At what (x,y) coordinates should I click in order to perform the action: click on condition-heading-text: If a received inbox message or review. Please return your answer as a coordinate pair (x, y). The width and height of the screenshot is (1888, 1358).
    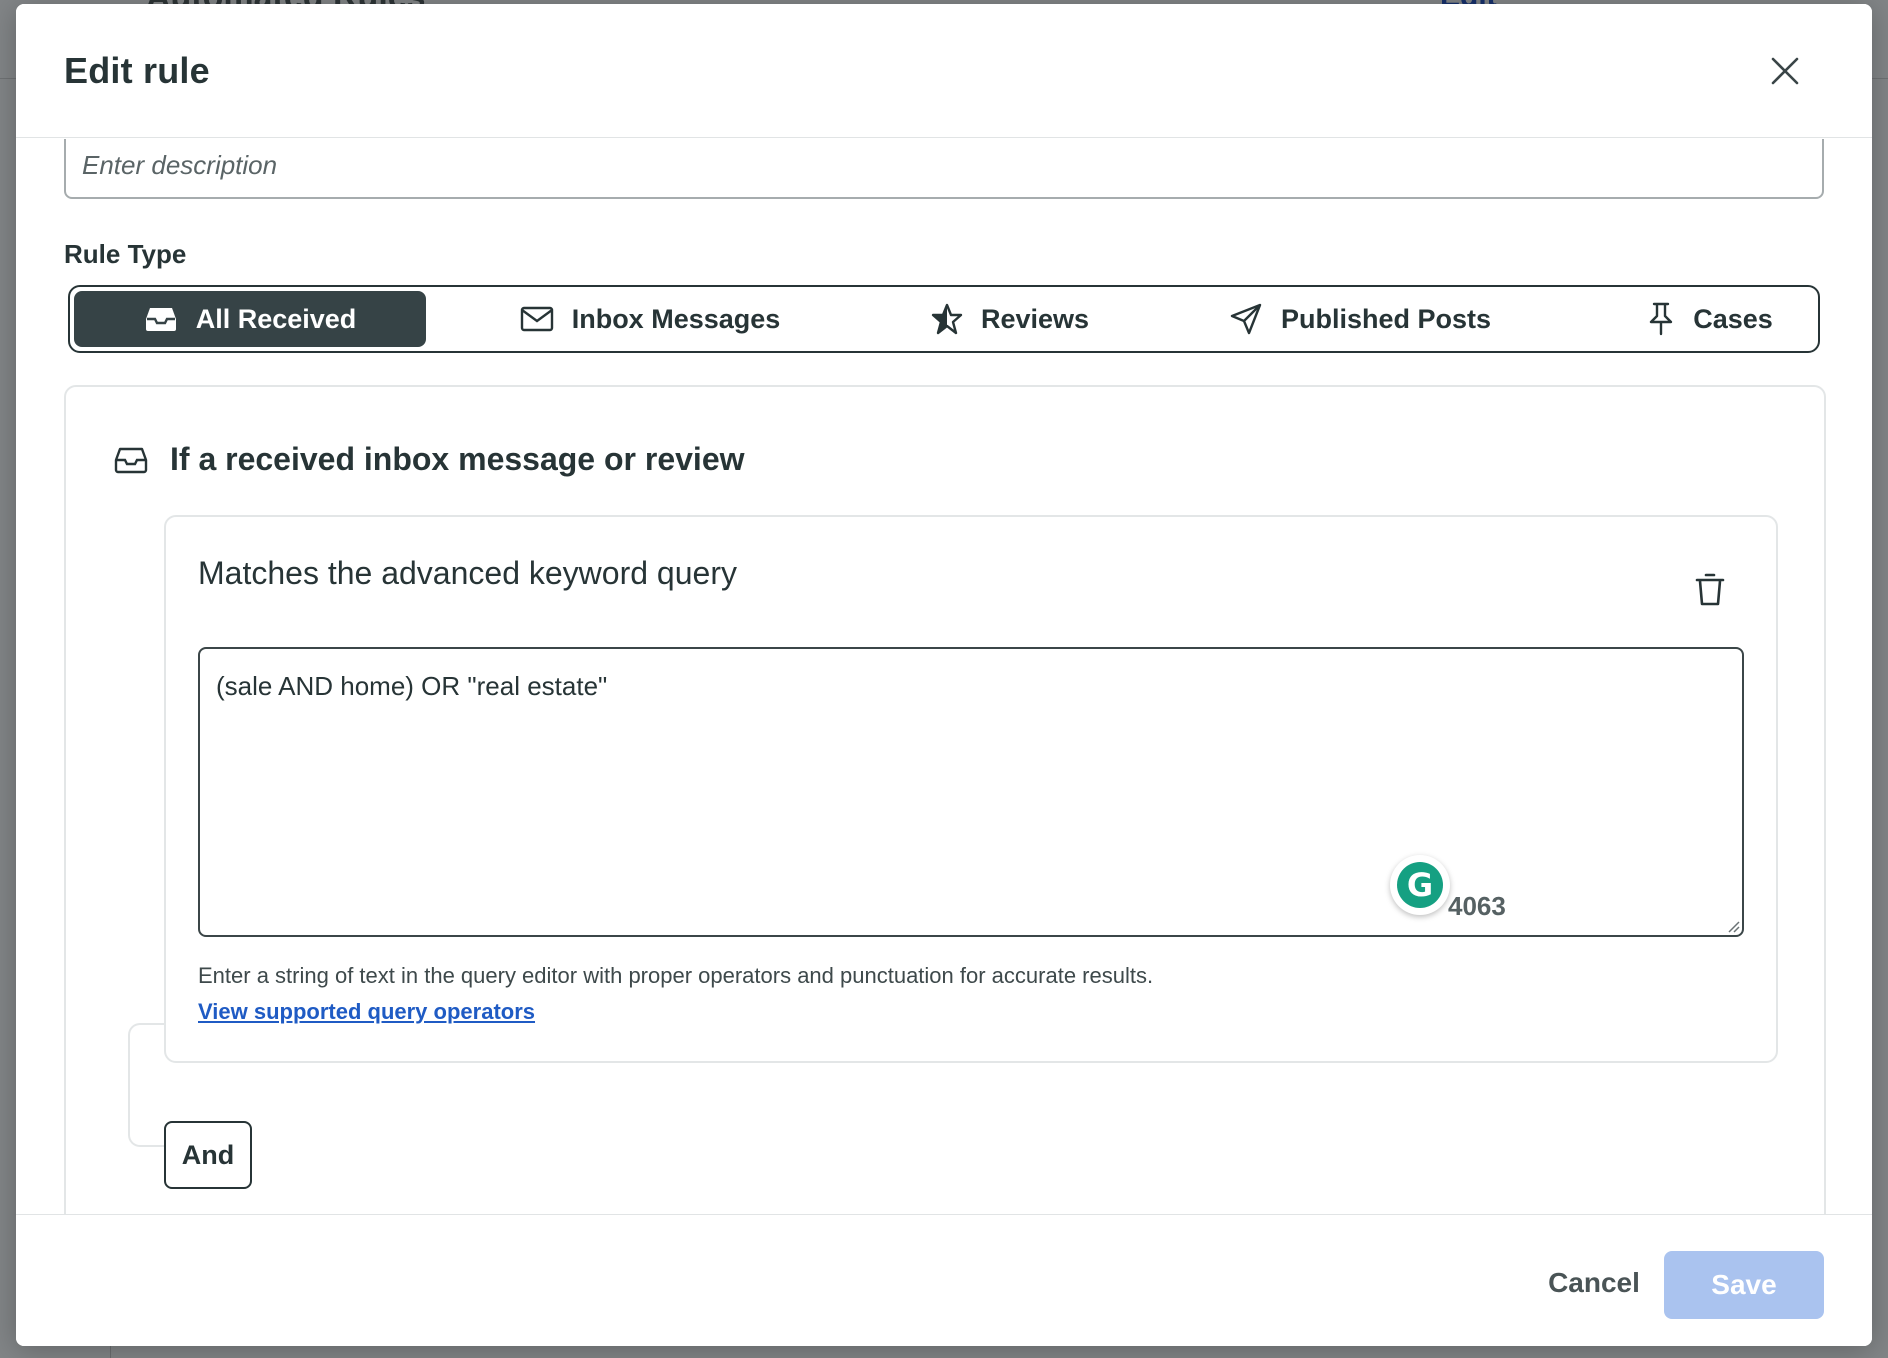
    Looking at the image, I should click on (457, 459).